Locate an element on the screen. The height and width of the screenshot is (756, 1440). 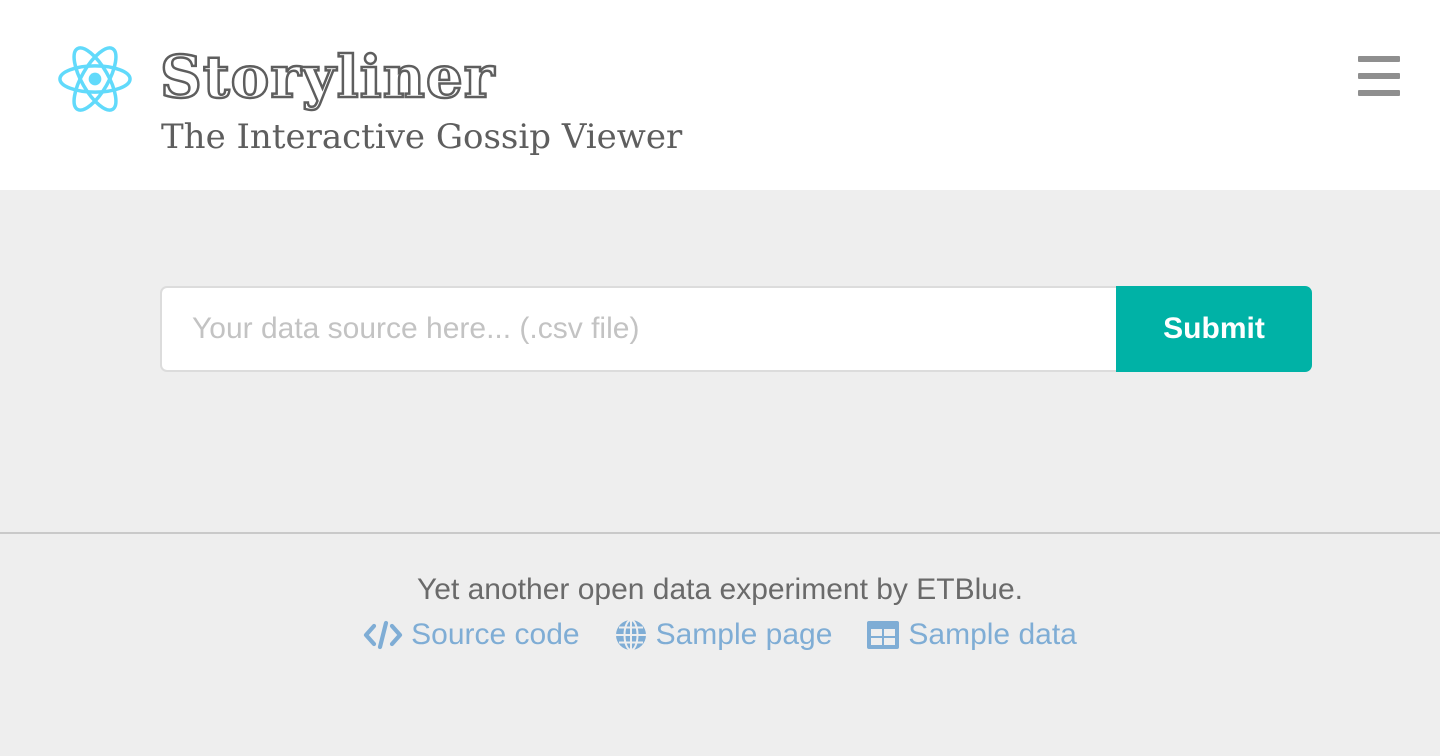
data-source-form: Submit is located at coordinates (736, 329).